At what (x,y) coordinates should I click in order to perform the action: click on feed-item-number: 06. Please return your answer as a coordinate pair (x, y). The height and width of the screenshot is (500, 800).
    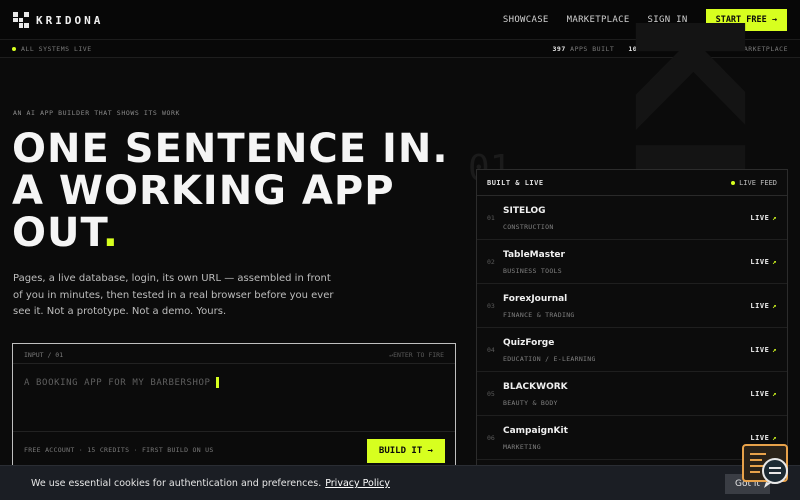
    Looking at the image, I should click on (491, 438).